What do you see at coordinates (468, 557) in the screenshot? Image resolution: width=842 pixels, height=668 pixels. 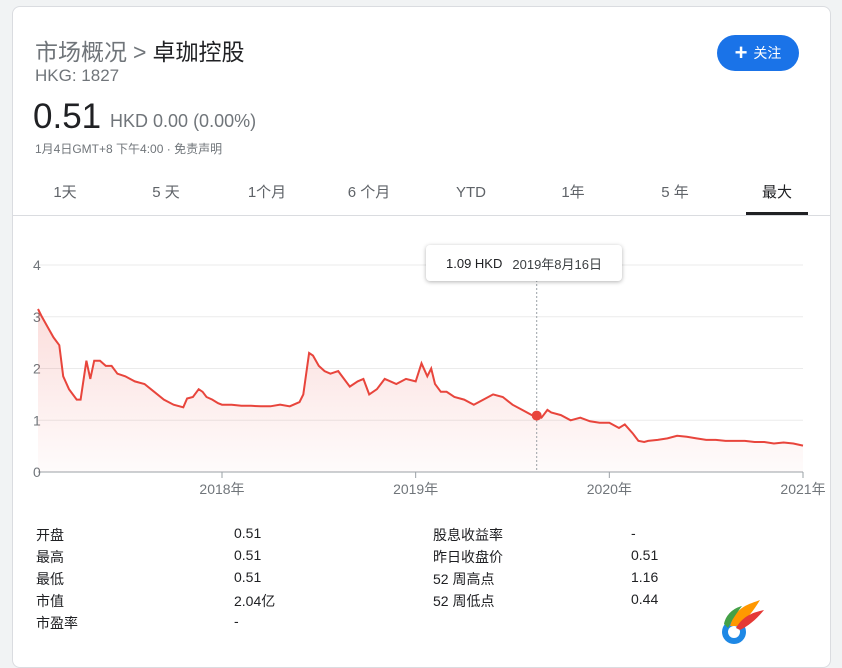 I see `stat-label-prev-close: 昨日收盘价` at bounding box center [468, 557].